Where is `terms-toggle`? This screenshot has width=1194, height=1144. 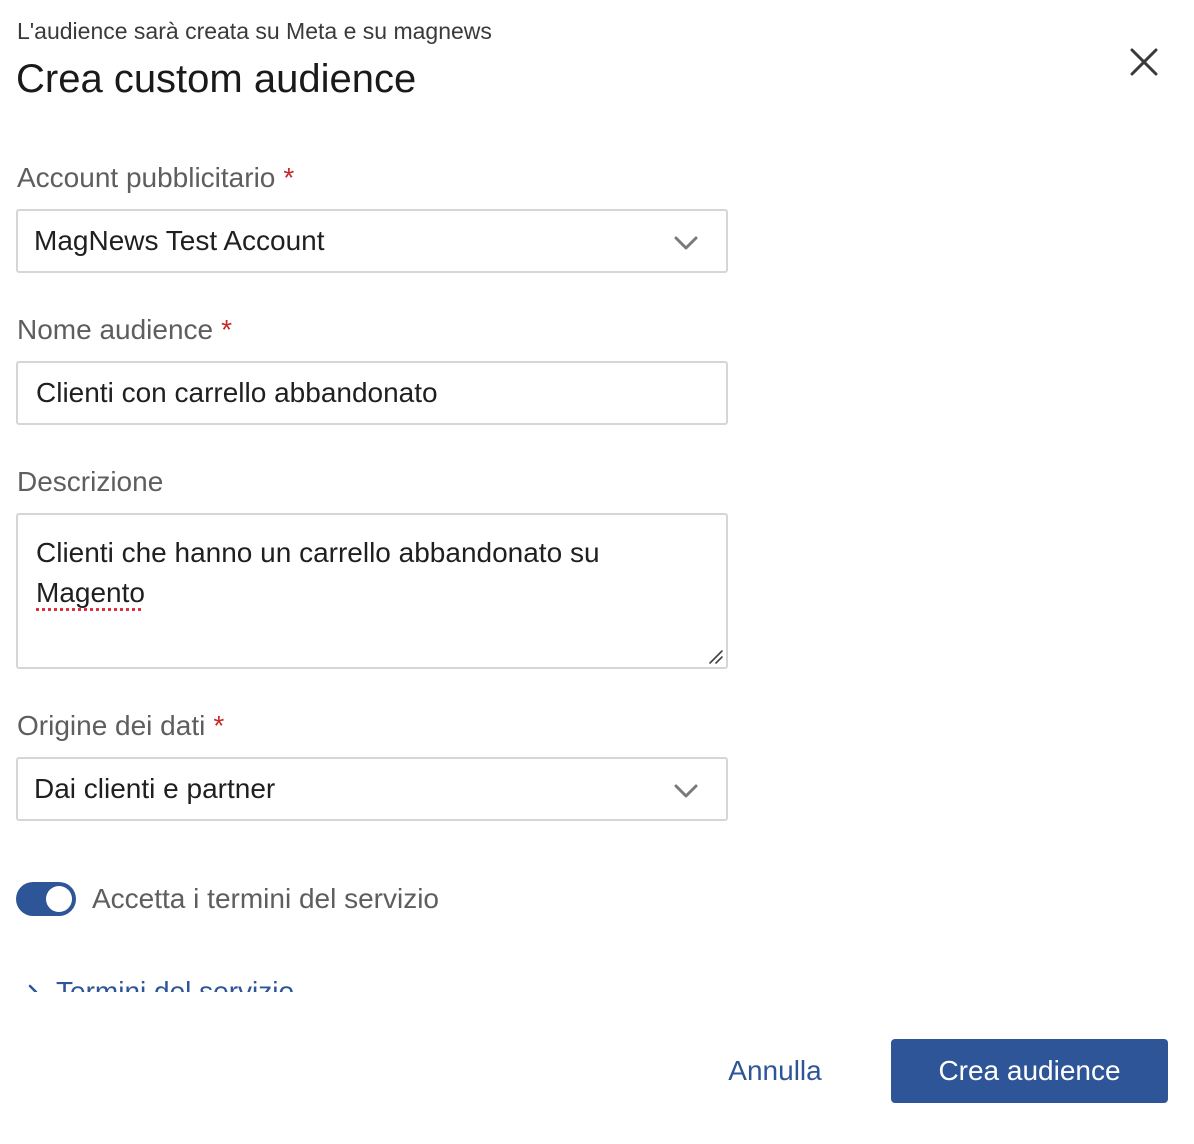 terms-toggle is located at coordinates (46, 899).